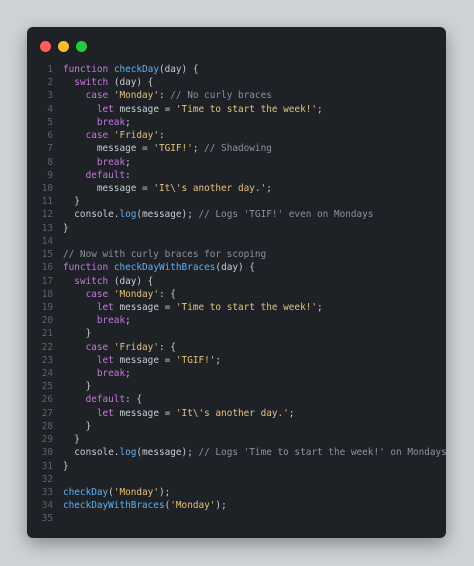  Describe the element at coordinates (47, 400) in the screenshot. I see `line-number: 26` at that location.